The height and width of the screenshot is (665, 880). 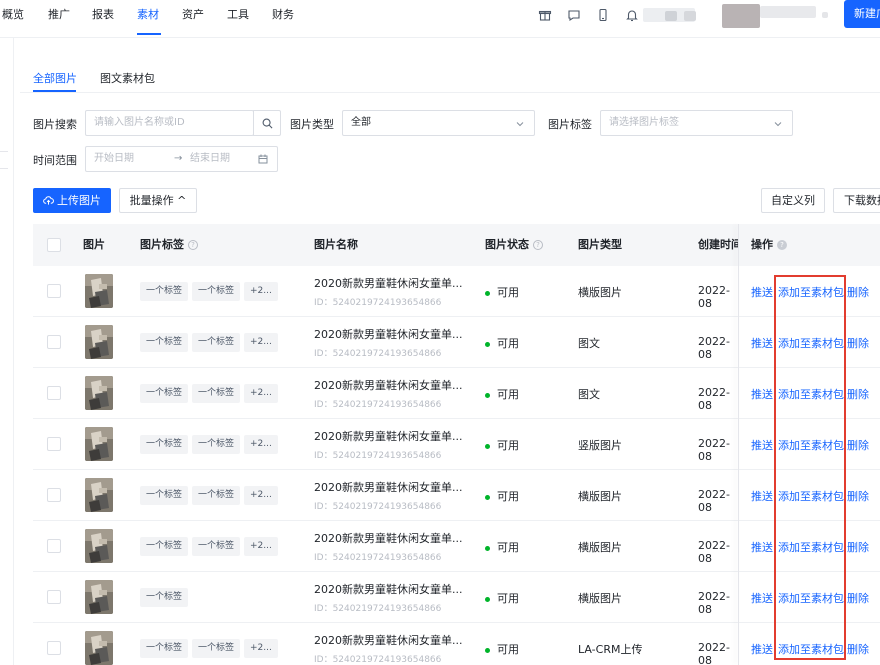 I want to click on calendar-icon, so click(x=263, y=159).